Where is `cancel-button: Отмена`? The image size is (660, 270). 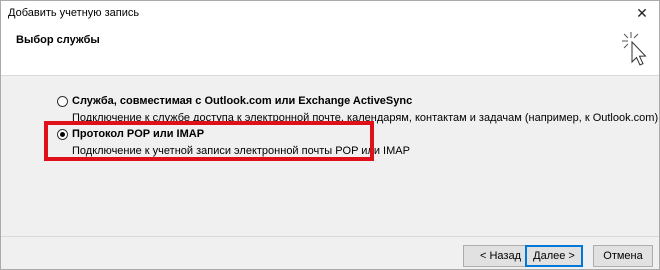 cancel-button: Отмена is located at coordinates (623, 256).